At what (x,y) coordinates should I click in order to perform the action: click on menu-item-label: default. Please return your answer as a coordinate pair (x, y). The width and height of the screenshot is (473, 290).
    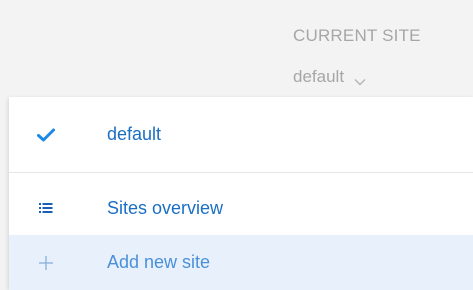
    Looking at the image, I should click on (134, 134).